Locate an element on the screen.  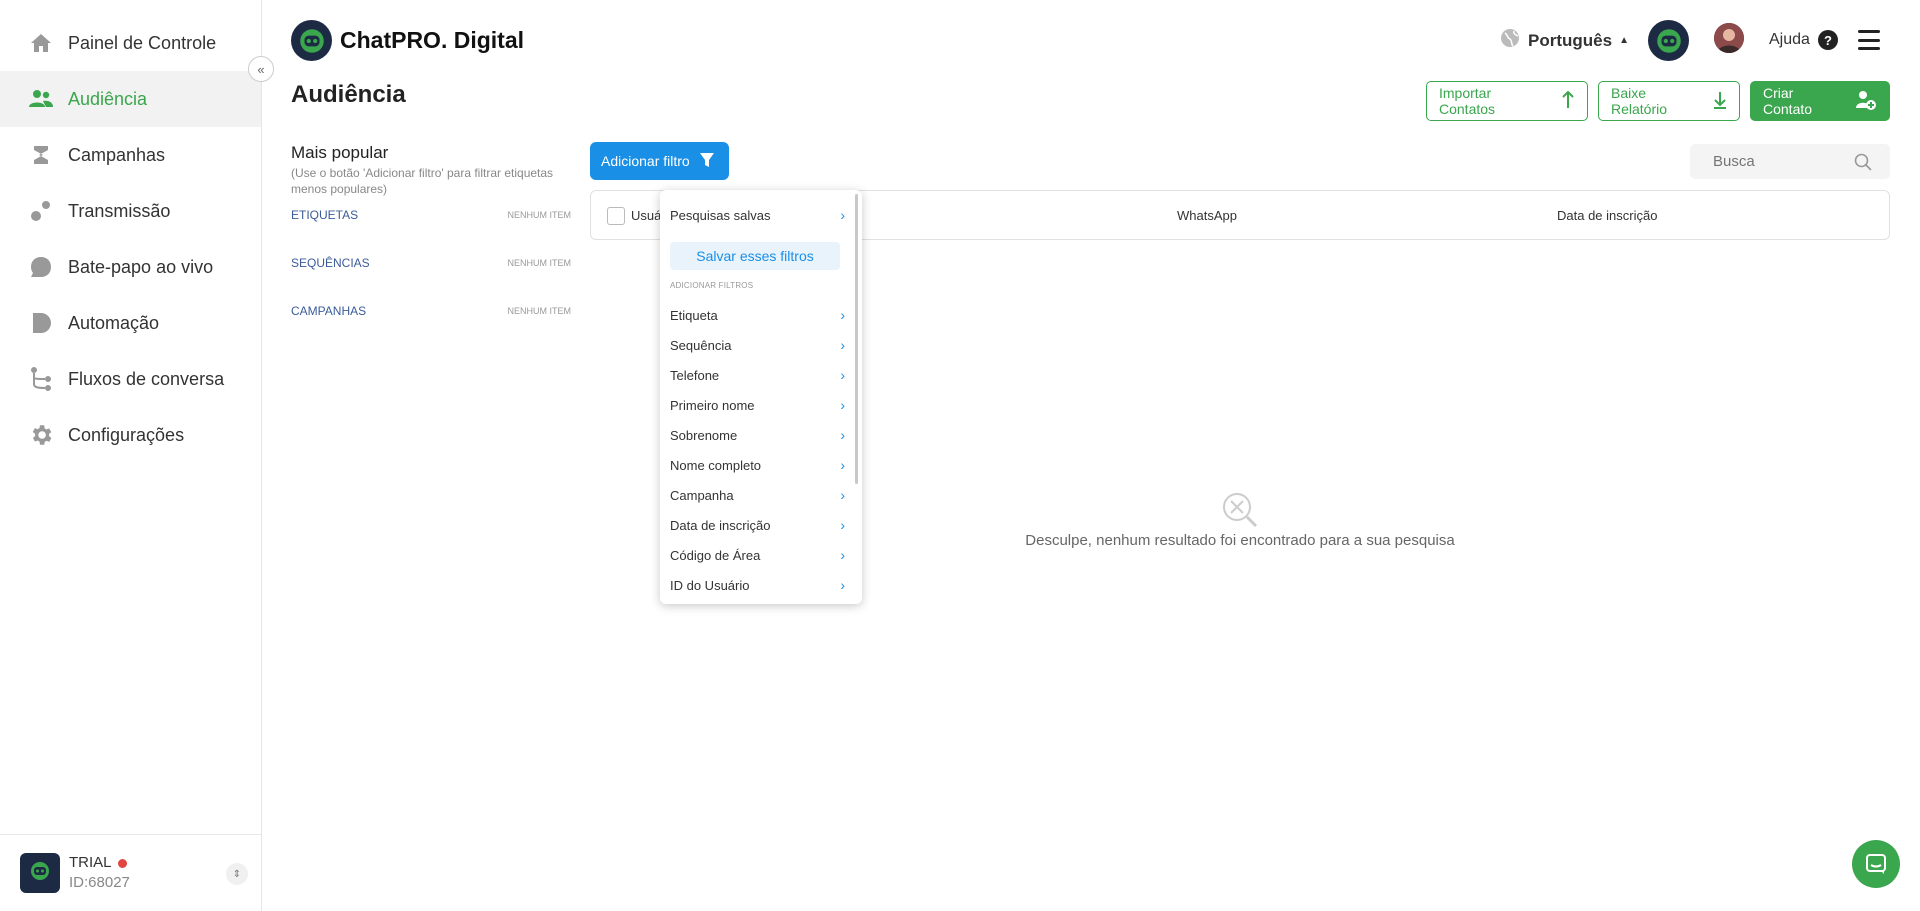
import-contacts-button: Importar Contatos is located at coordinates (1507, 101).